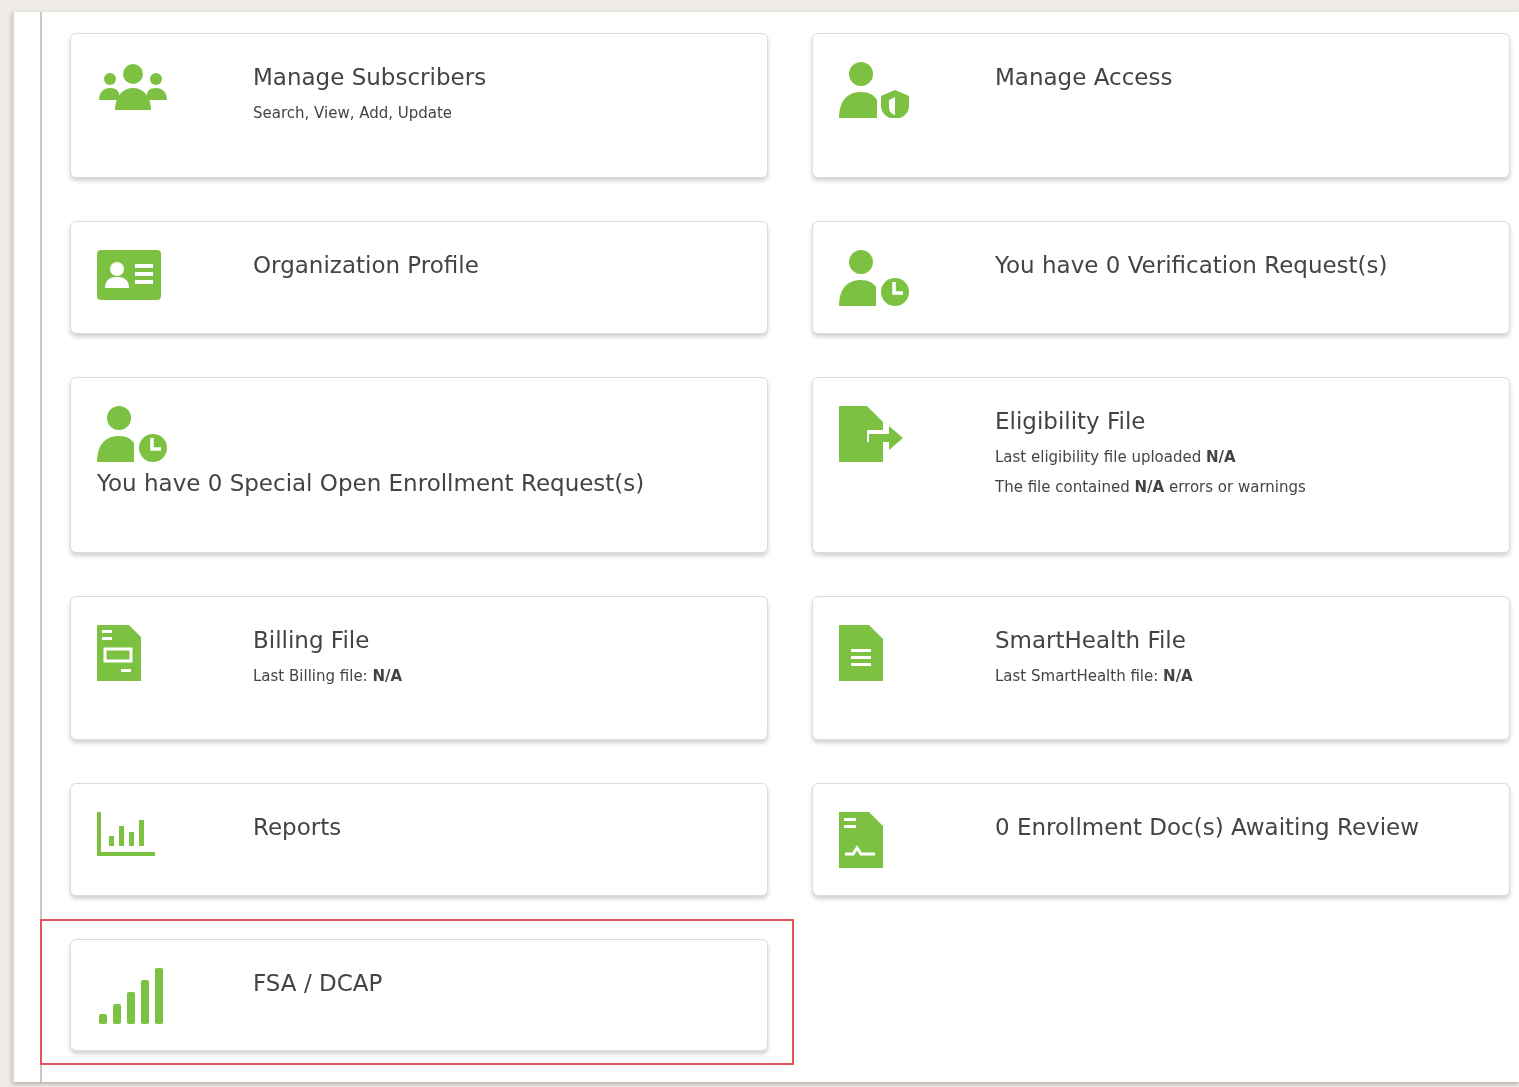 The width and height of the screenshot is (1519, 1087). Describe the element at coordinates (861, 653) in the screenshot. I see `file-lines-icon` at that location.